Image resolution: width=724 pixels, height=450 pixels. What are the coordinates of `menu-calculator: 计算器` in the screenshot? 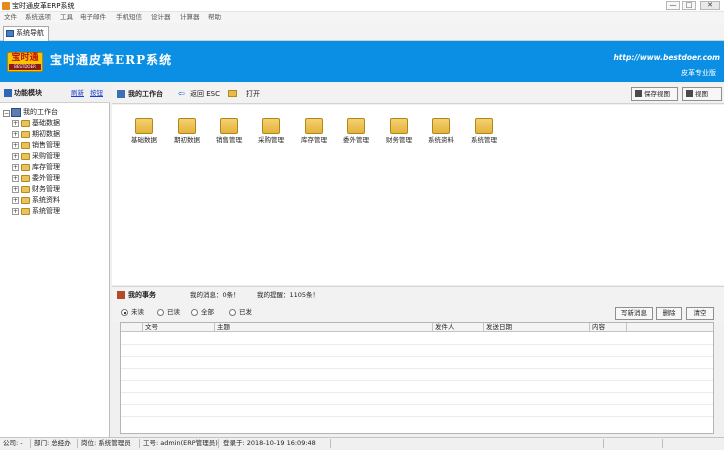 It's located at (190, 17).